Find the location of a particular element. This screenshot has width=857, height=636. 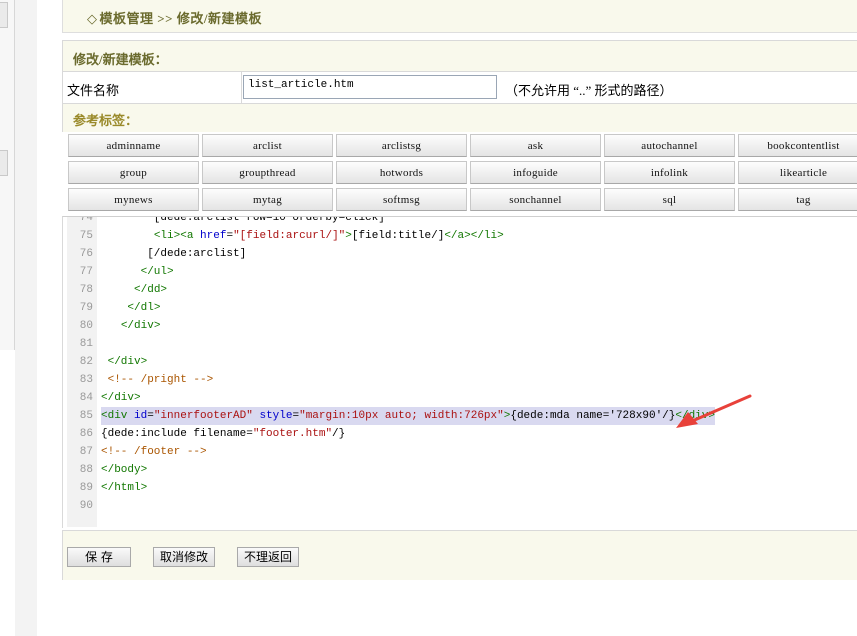

code-text: <!-- /pright --> is located at coordinates (157, 380).